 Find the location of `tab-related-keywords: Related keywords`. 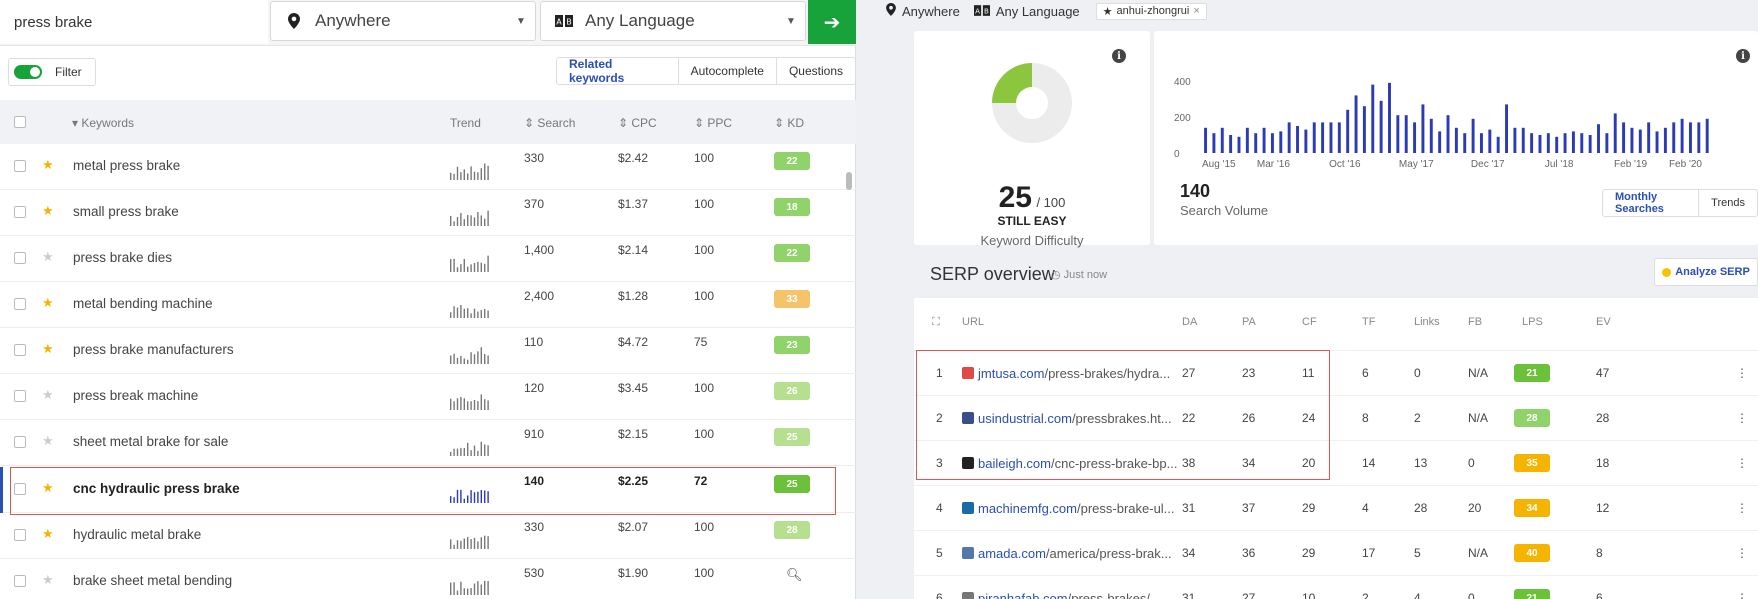

tab-related-keywords: Related keywords is located at coordinates (618, 71).